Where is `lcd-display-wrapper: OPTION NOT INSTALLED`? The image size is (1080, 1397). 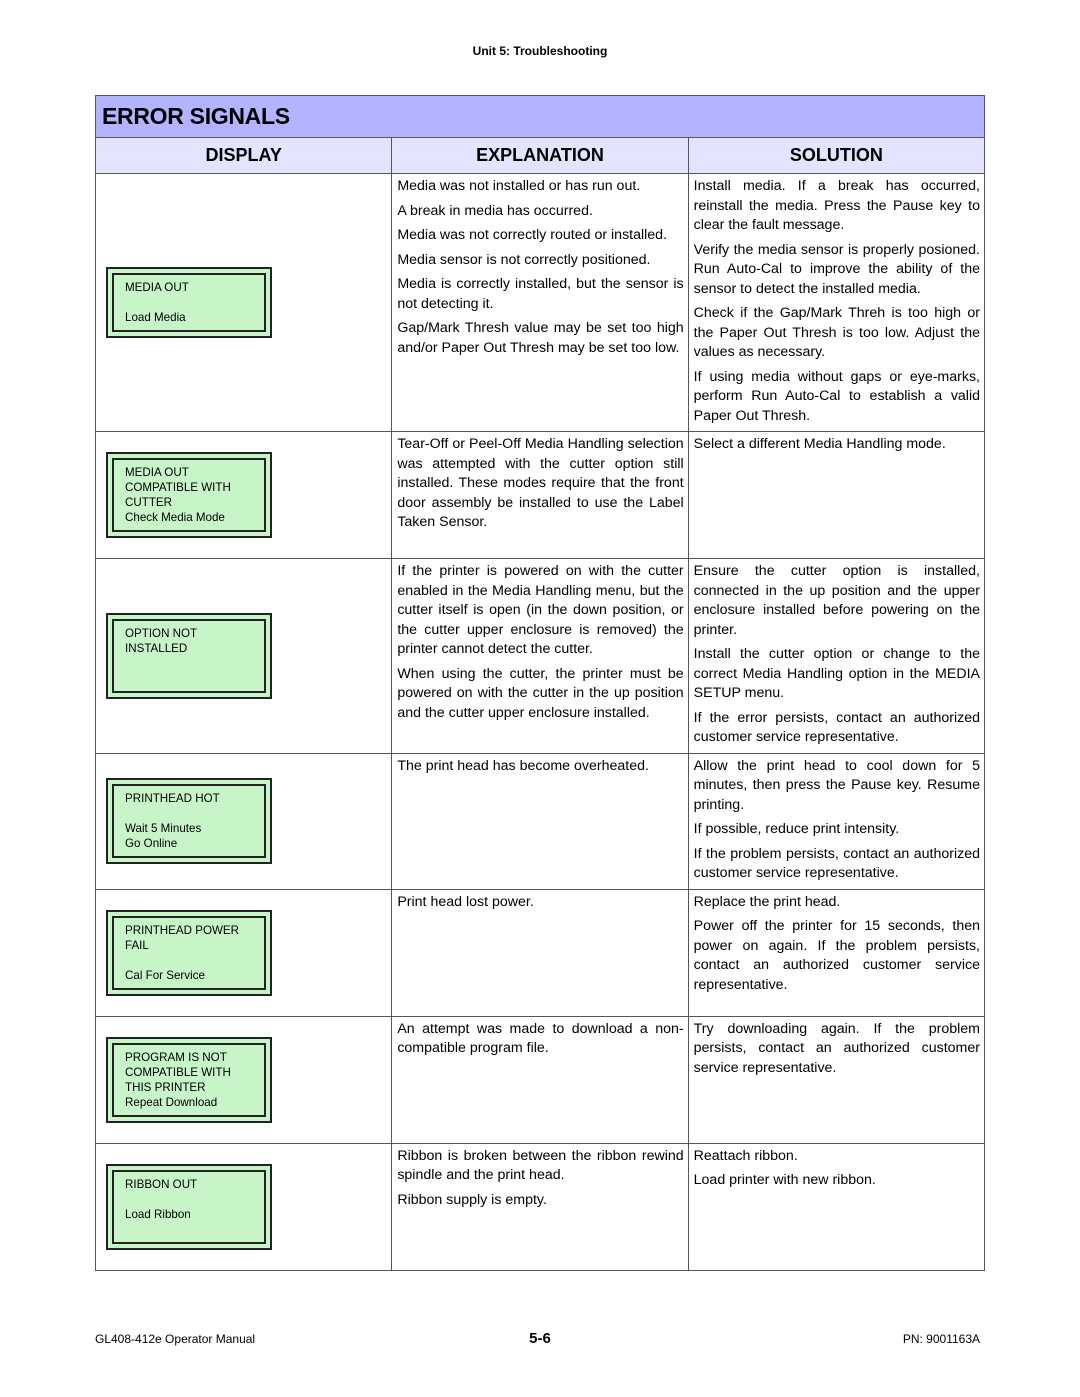
lcd-display-wrapper: OPTION NOT INSTALLED is located at coordinates (243, 655).